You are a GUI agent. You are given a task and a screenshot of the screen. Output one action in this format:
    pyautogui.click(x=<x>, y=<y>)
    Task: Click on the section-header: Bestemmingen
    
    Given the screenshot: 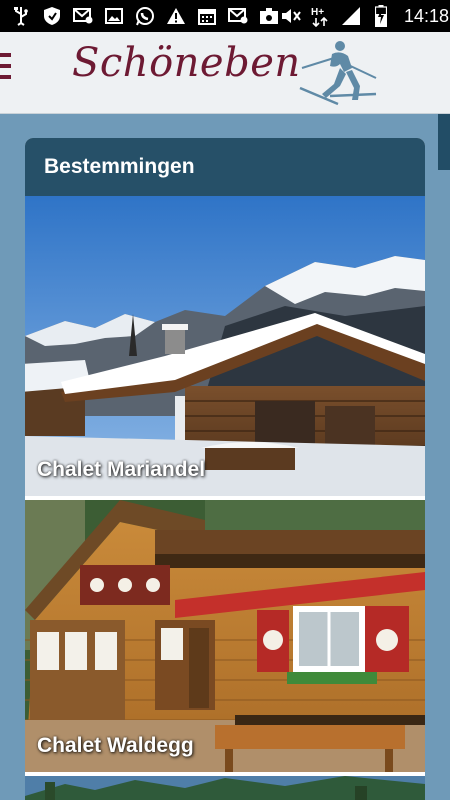 What is the action you would take?
    pyautogui.click(x=225, y=167)
    